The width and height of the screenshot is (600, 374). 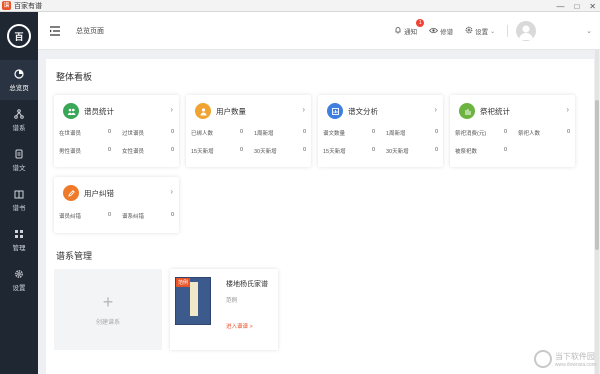 I want to click on plus-icon: +, so click(x=108, y=302).